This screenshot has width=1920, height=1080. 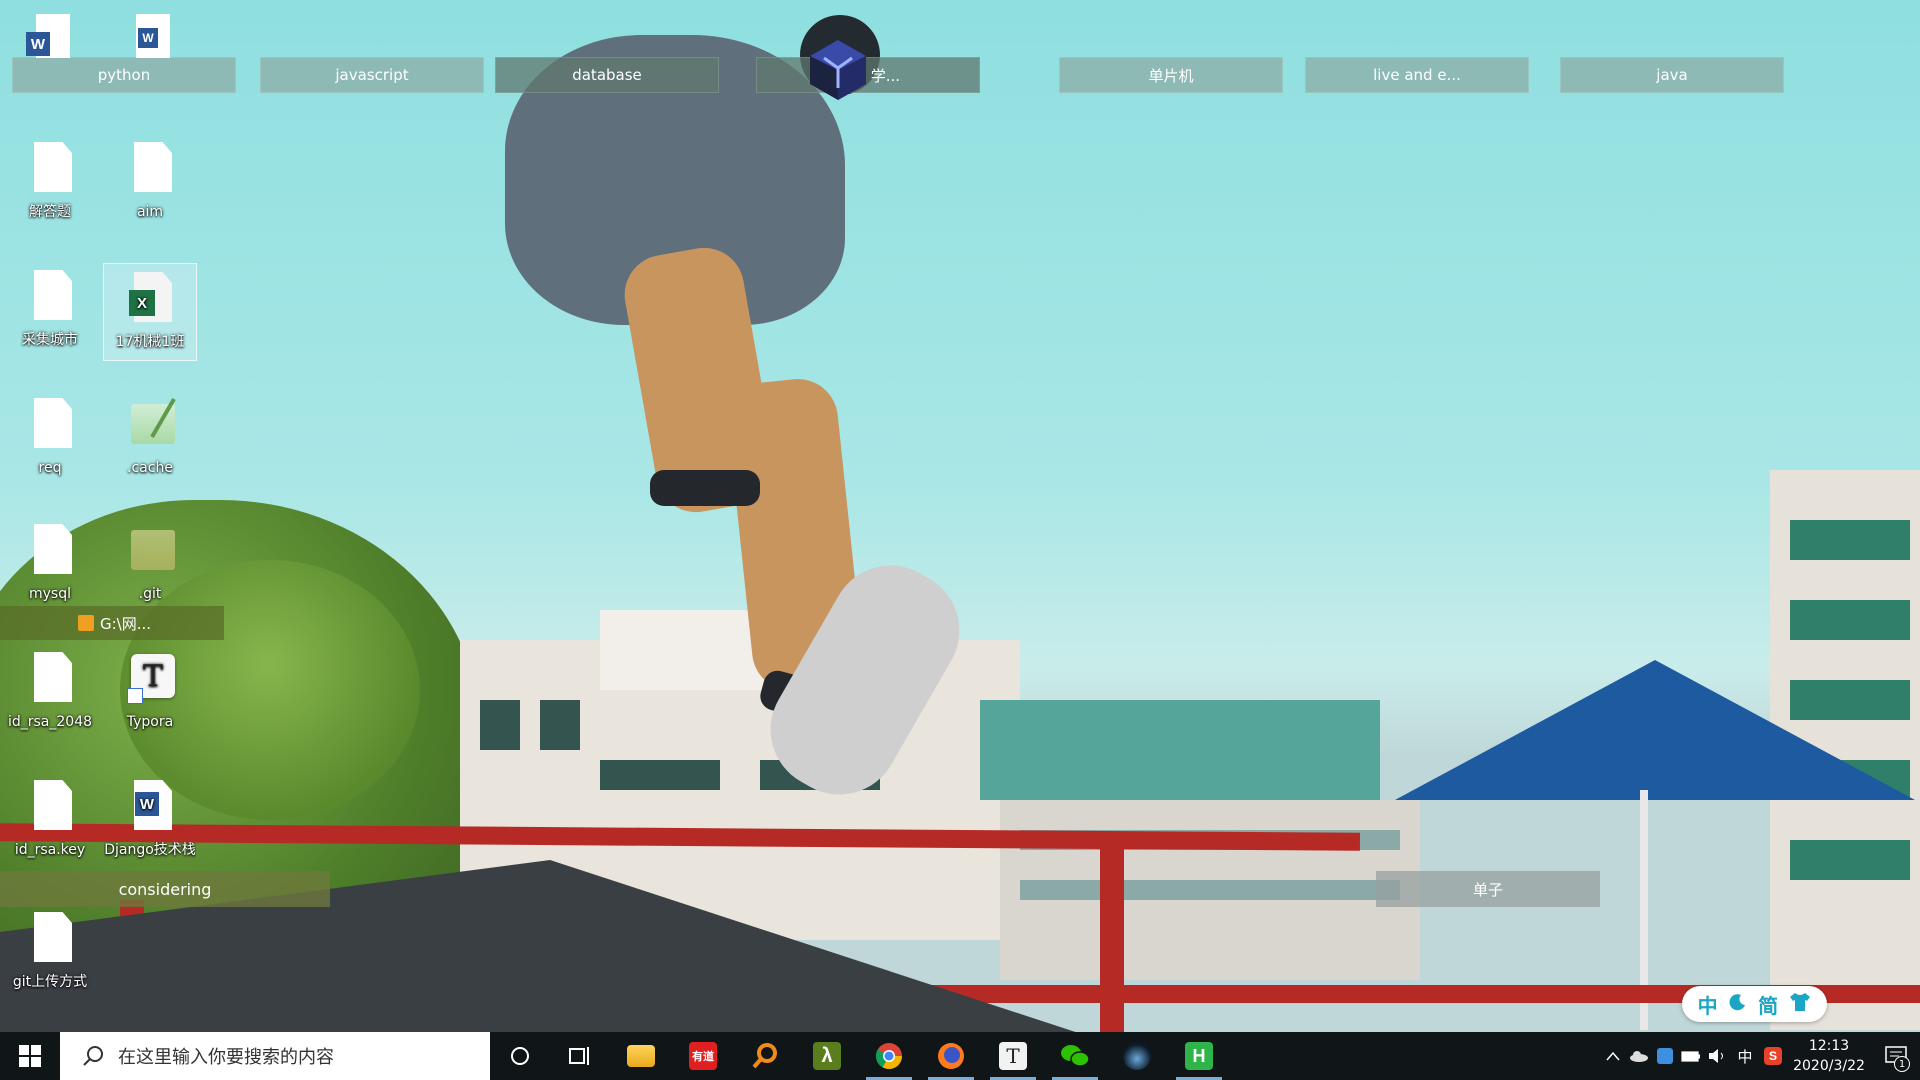 What do you see at coordinates (150, 342) in the screenshot?
I see `icon-label: 17机械1班` at bounding box center [150, 342].